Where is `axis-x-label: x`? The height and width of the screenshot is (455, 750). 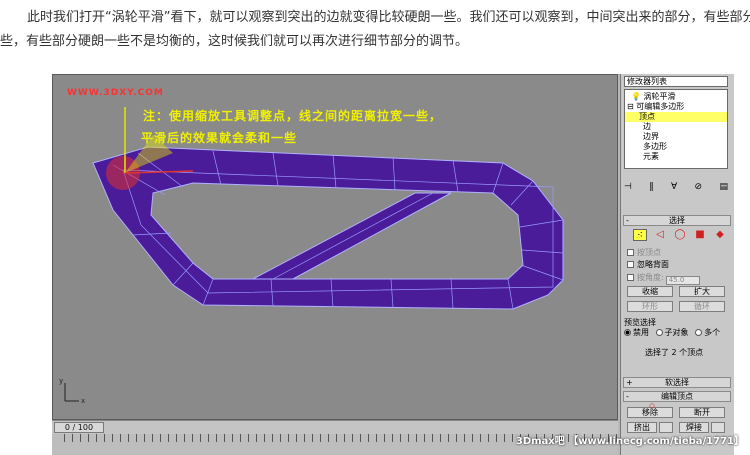 axis-x-label: x is located at coordinates (83, 401).